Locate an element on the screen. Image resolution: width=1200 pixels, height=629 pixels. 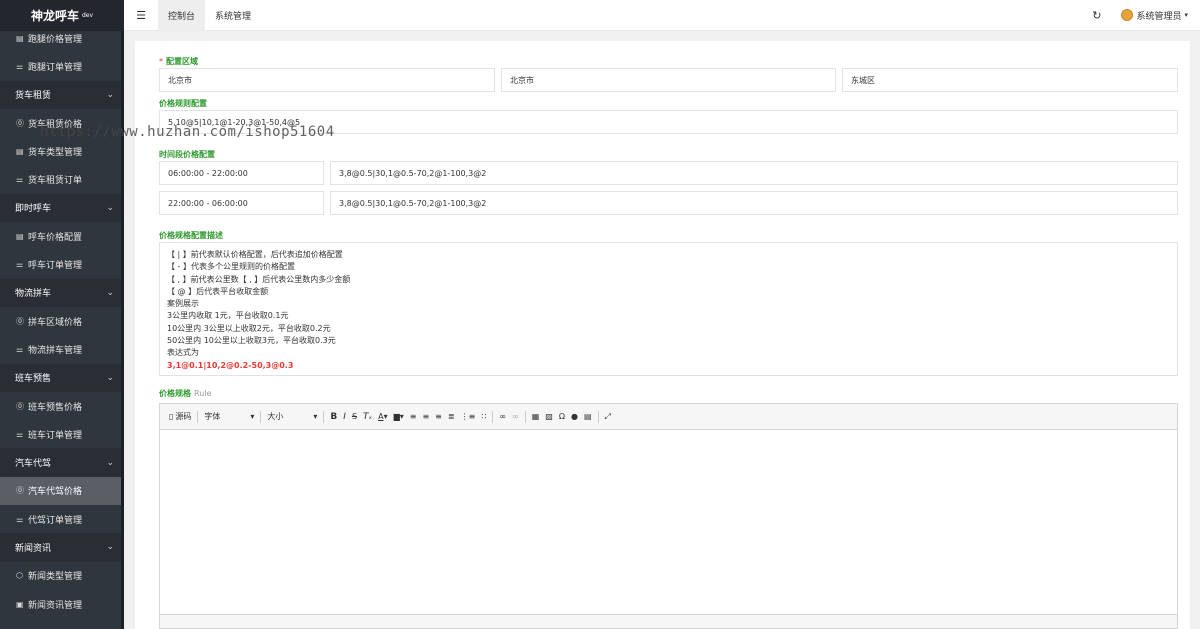
time-rule-input-1: 3,8@0.5|30,1@0.5-70,2@1-100,3@2 is located at coordinates (754, 173).